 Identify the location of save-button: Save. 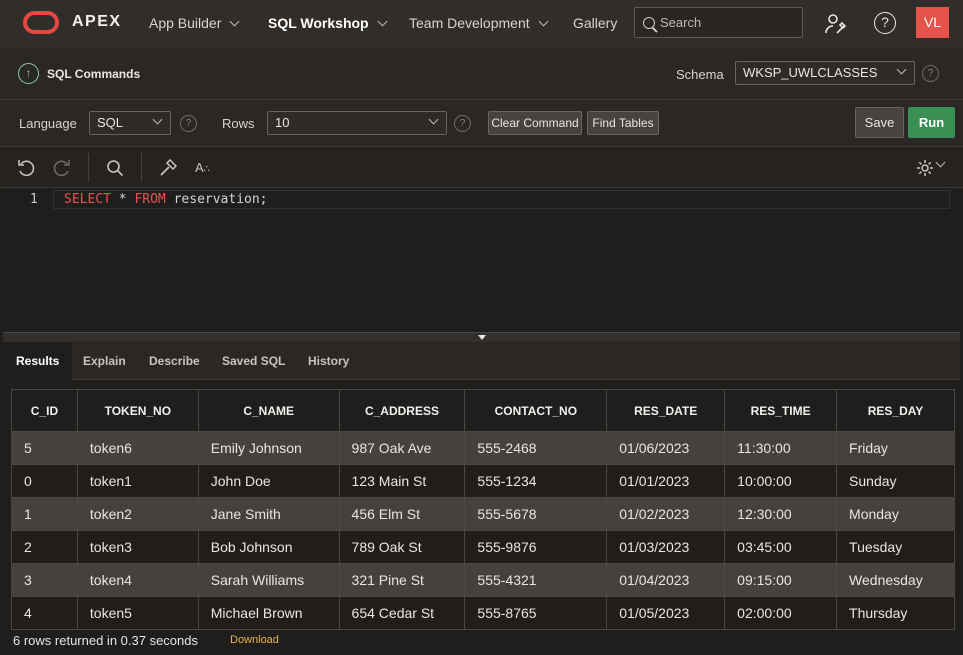
(879, 122).